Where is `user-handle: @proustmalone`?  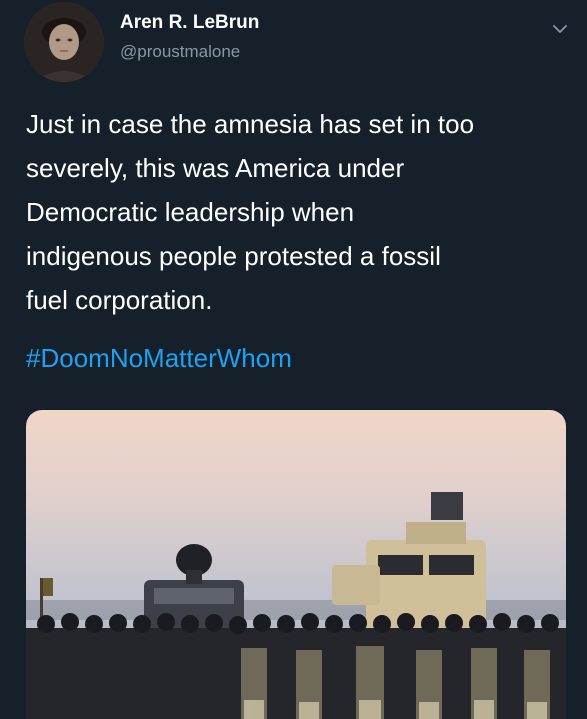 user-handle: @proustmalone is located at coordinates (180, 52).